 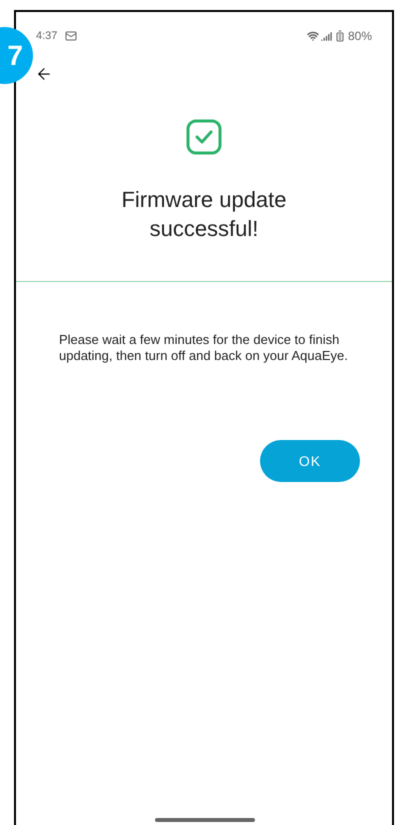 I want to click on wifi-icon, so click(x=312, y=36).